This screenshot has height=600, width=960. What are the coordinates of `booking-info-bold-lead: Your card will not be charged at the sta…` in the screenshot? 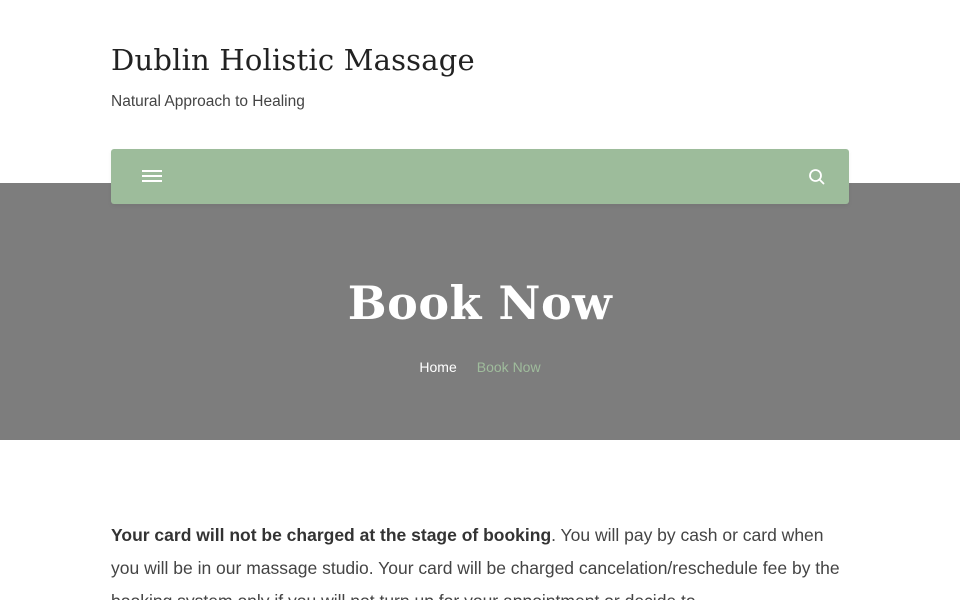 It's located at (331, 535).